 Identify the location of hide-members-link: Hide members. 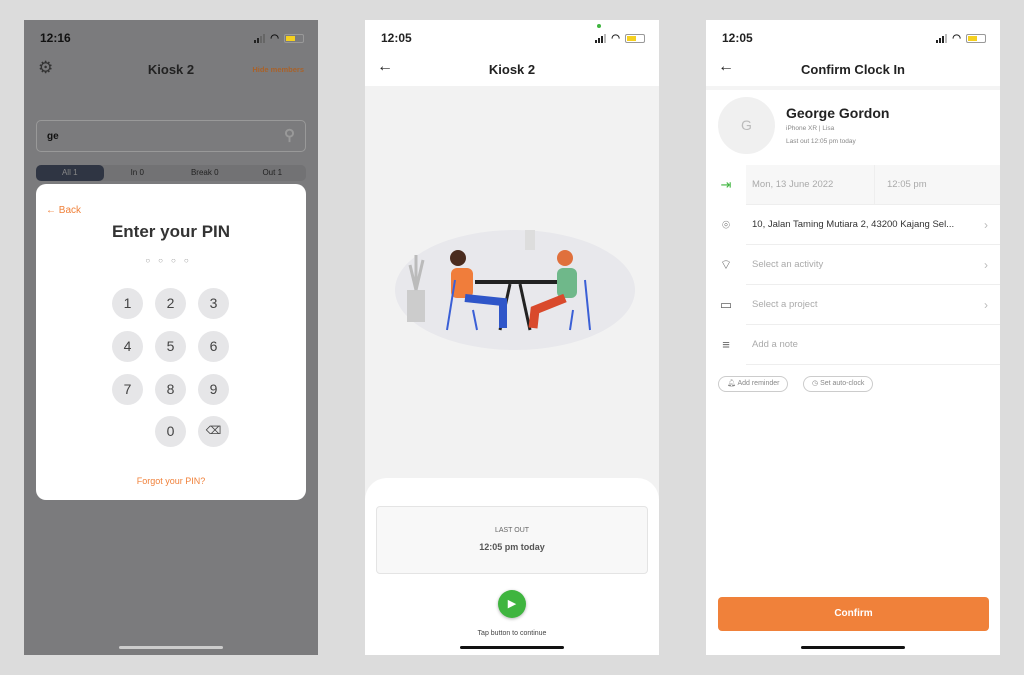
(278, 69).